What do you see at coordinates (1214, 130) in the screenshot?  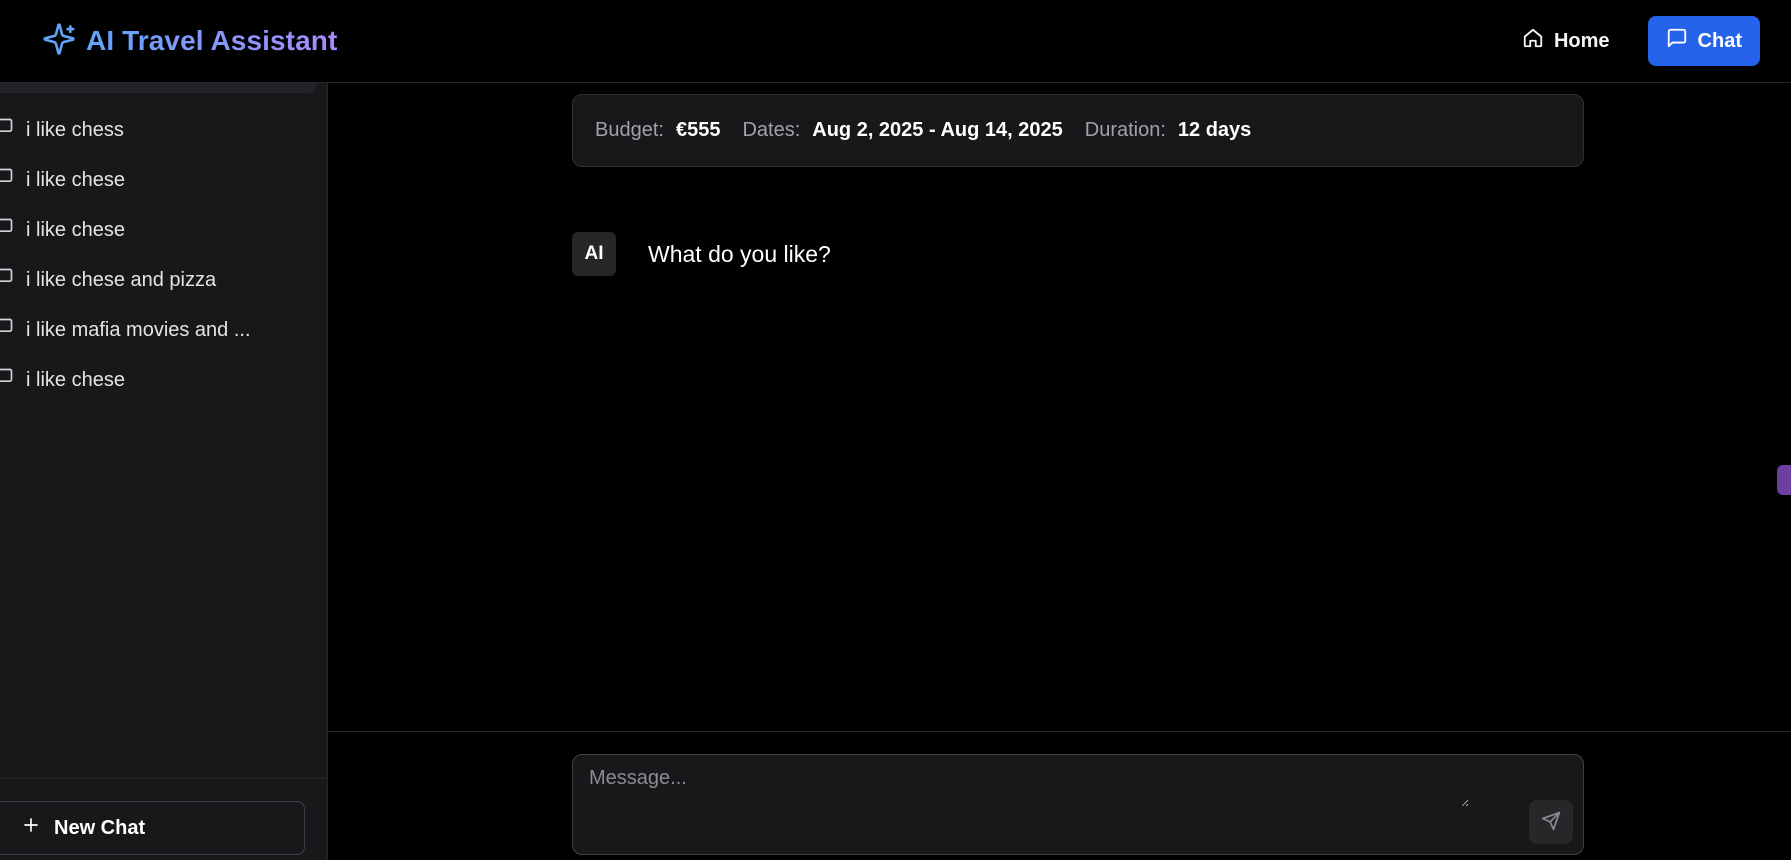 I see `duration-value: 12 days` at bounding box center [1214, 130].